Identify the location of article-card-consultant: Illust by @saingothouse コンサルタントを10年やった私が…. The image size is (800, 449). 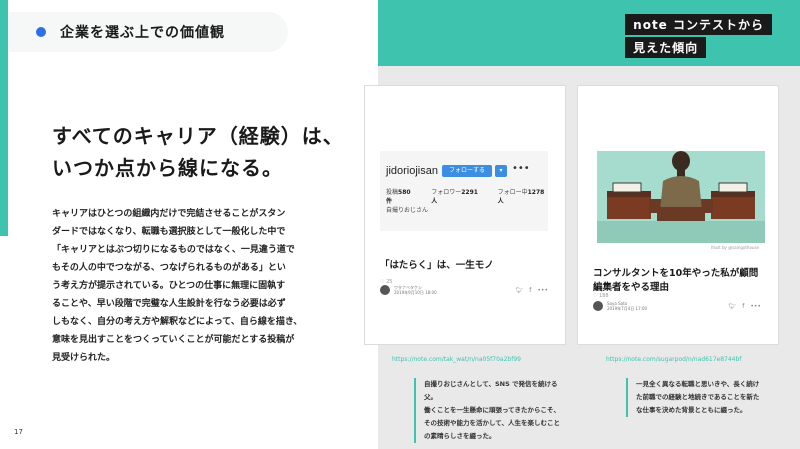
(678, 215).